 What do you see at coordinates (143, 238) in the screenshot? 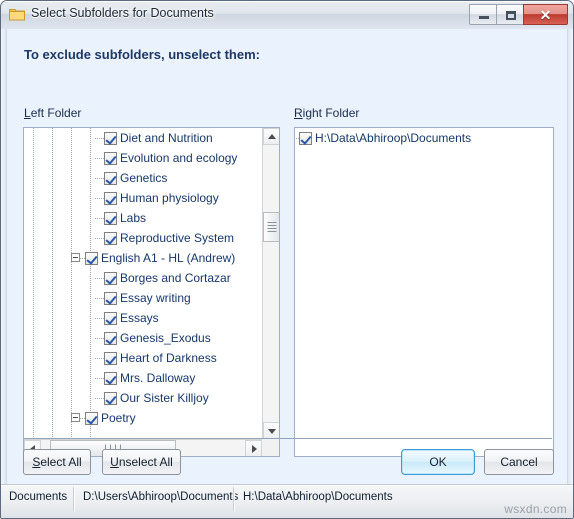
I see `tree-item: Reproductive System` at bounding box center [143, 238].